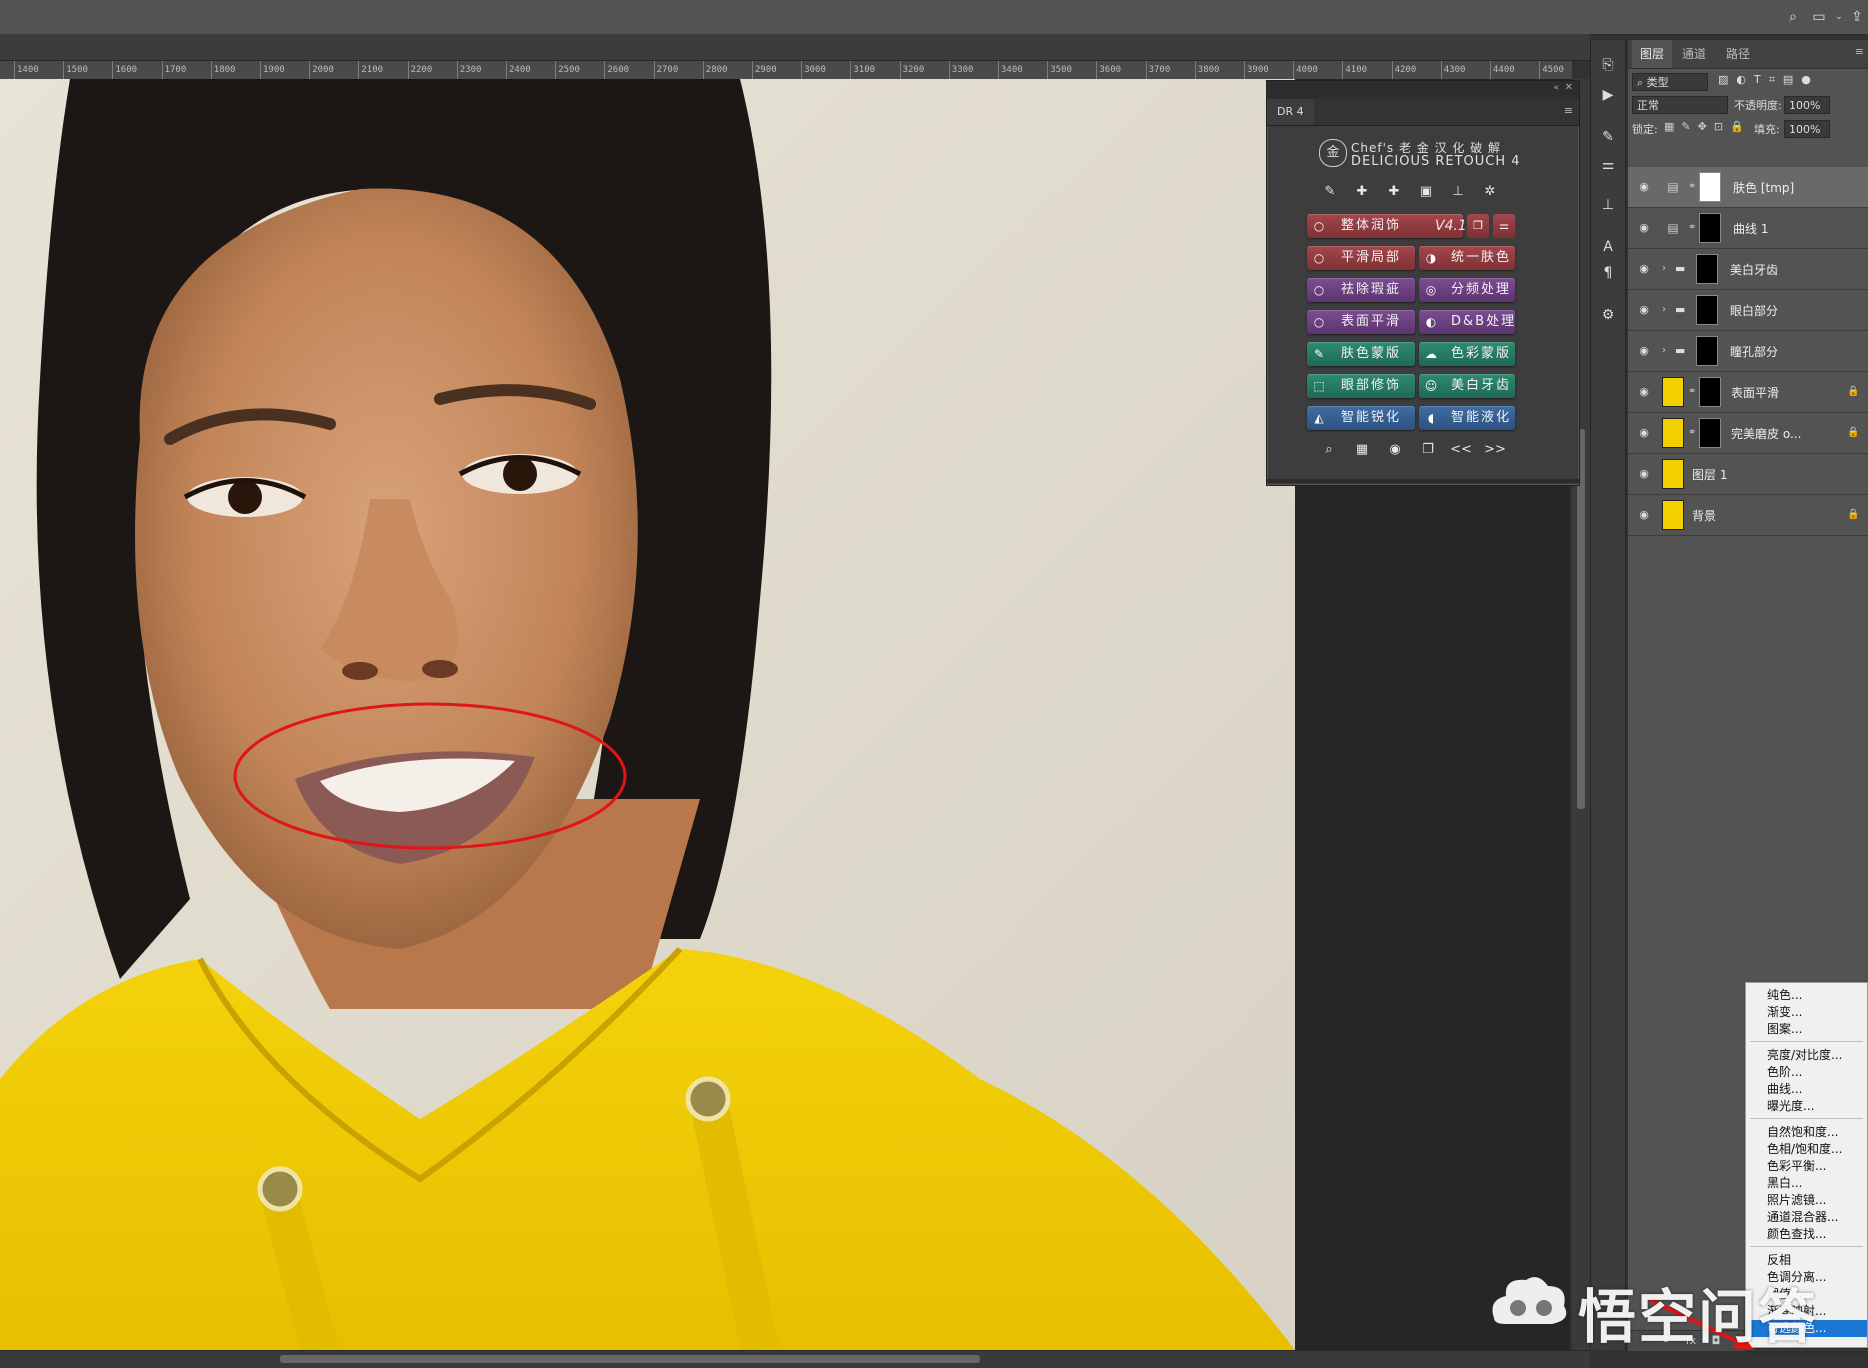  Describe the element at coordinates (1859, 51) in the screenshot. I see `panel-menu-icon: ≡` at that location.